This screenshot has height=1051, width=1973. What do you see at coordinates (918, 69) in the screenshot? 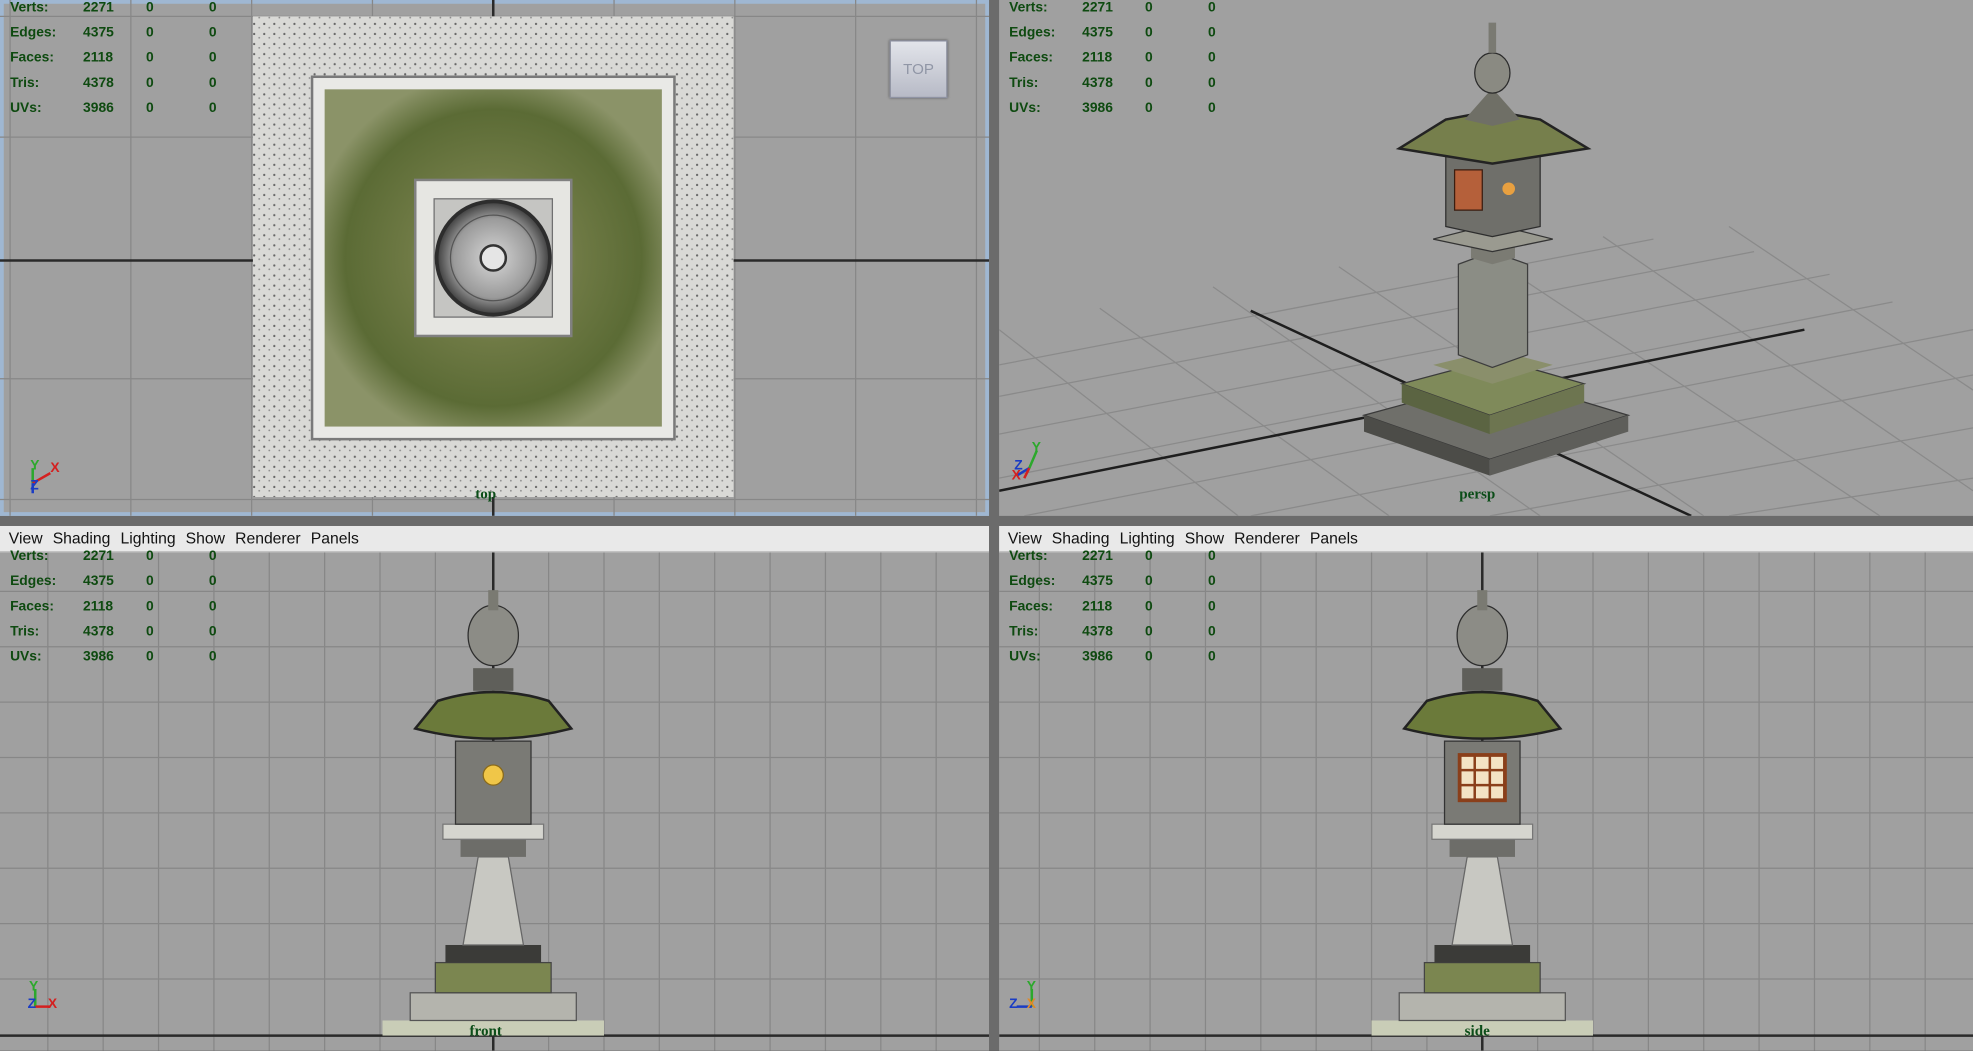
I see `view-cube: TOP` at bounding box center [918, 69].